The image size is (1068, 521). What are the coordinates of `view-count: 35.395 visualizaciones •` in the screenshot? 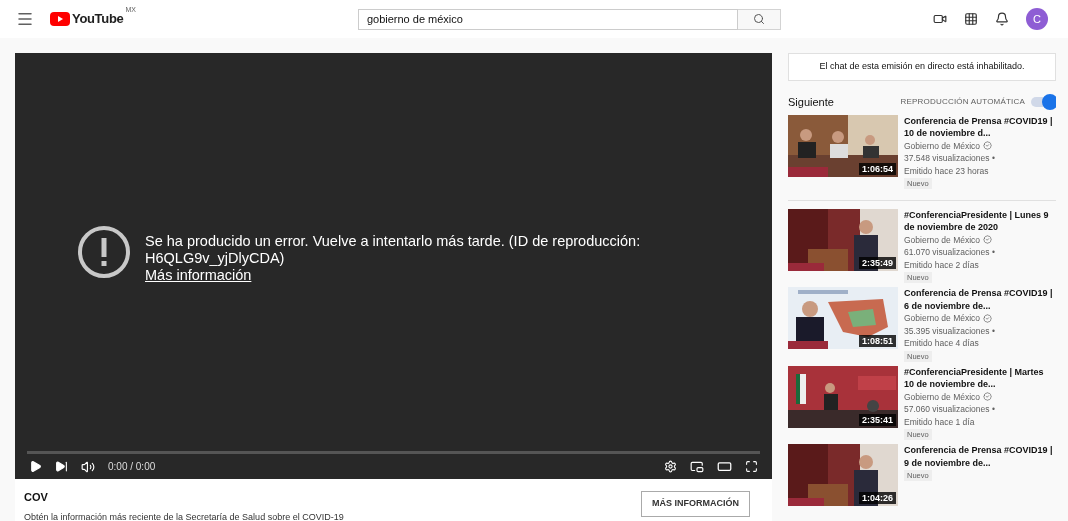 It's located at (950, 330).